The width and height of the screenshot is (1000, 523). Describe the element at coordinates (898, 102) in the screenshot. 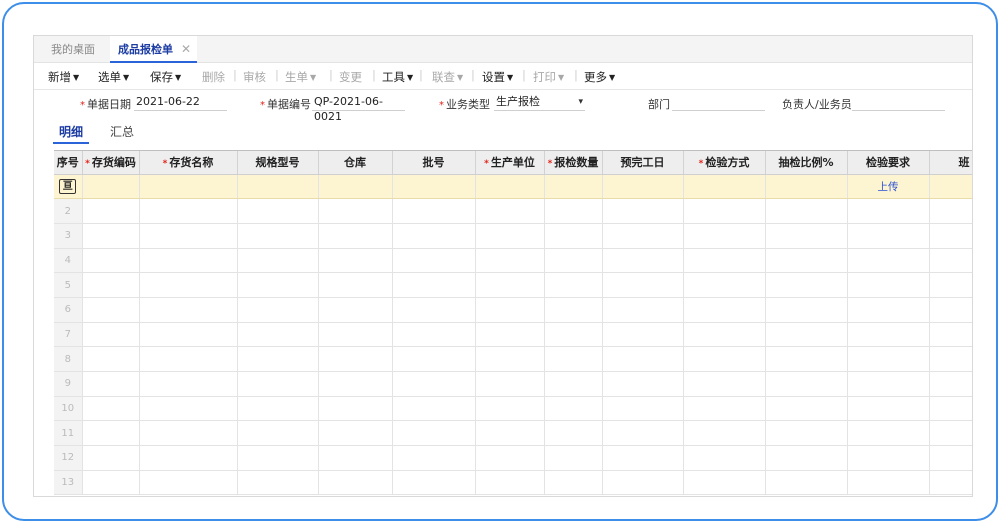

I see `person-field` at that location.